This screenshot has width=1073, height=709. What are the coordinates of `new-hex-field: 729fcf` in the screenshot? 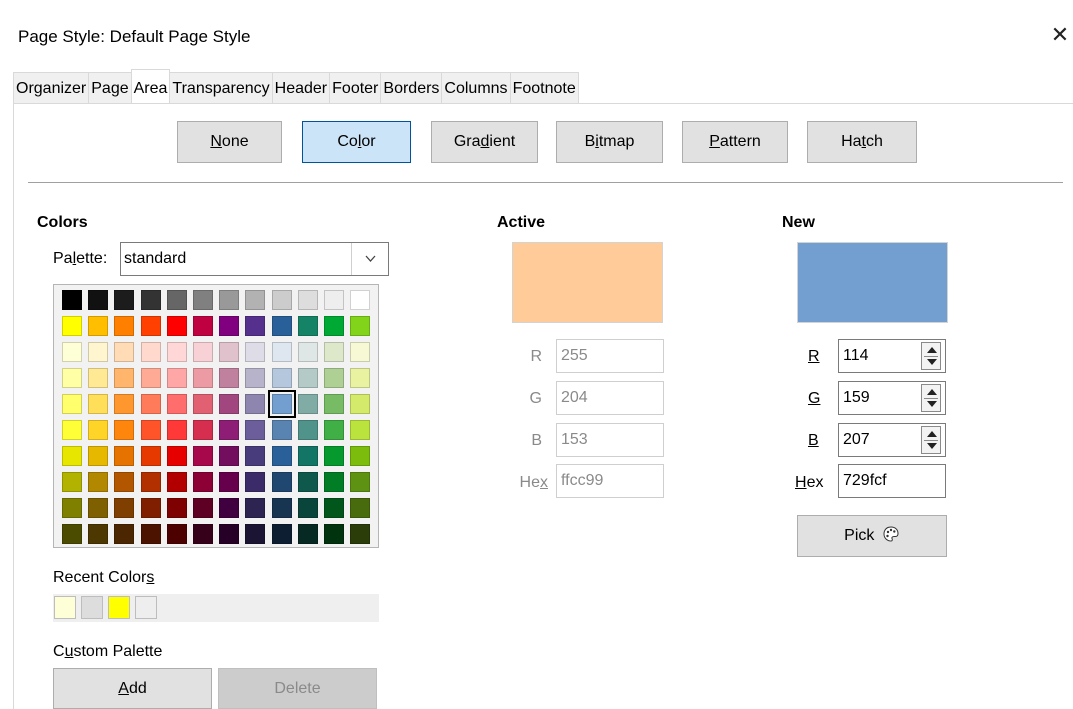 It's located at (892, 481).